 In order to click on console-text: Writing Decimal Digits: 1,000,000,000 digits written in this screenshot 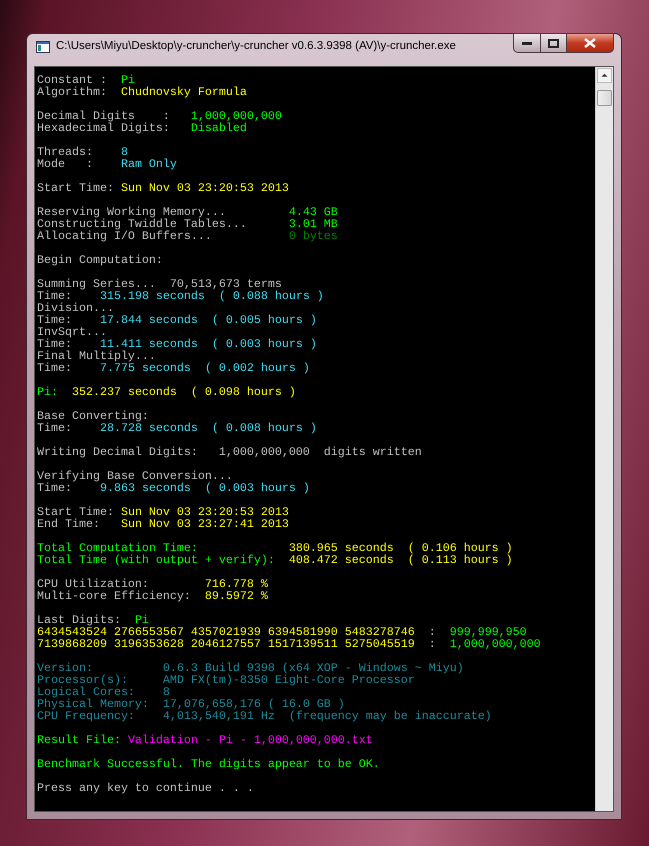, I will do `click(229, 452)`.